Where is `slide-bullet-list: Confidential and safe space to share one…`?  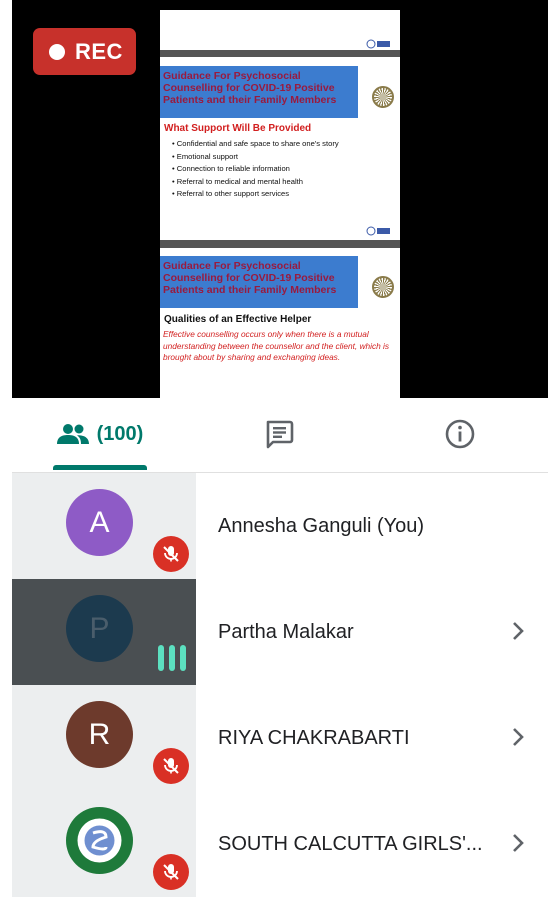
slide-bullet-list: Confidential and safe space to share one… is located at coordinates (255, 169).